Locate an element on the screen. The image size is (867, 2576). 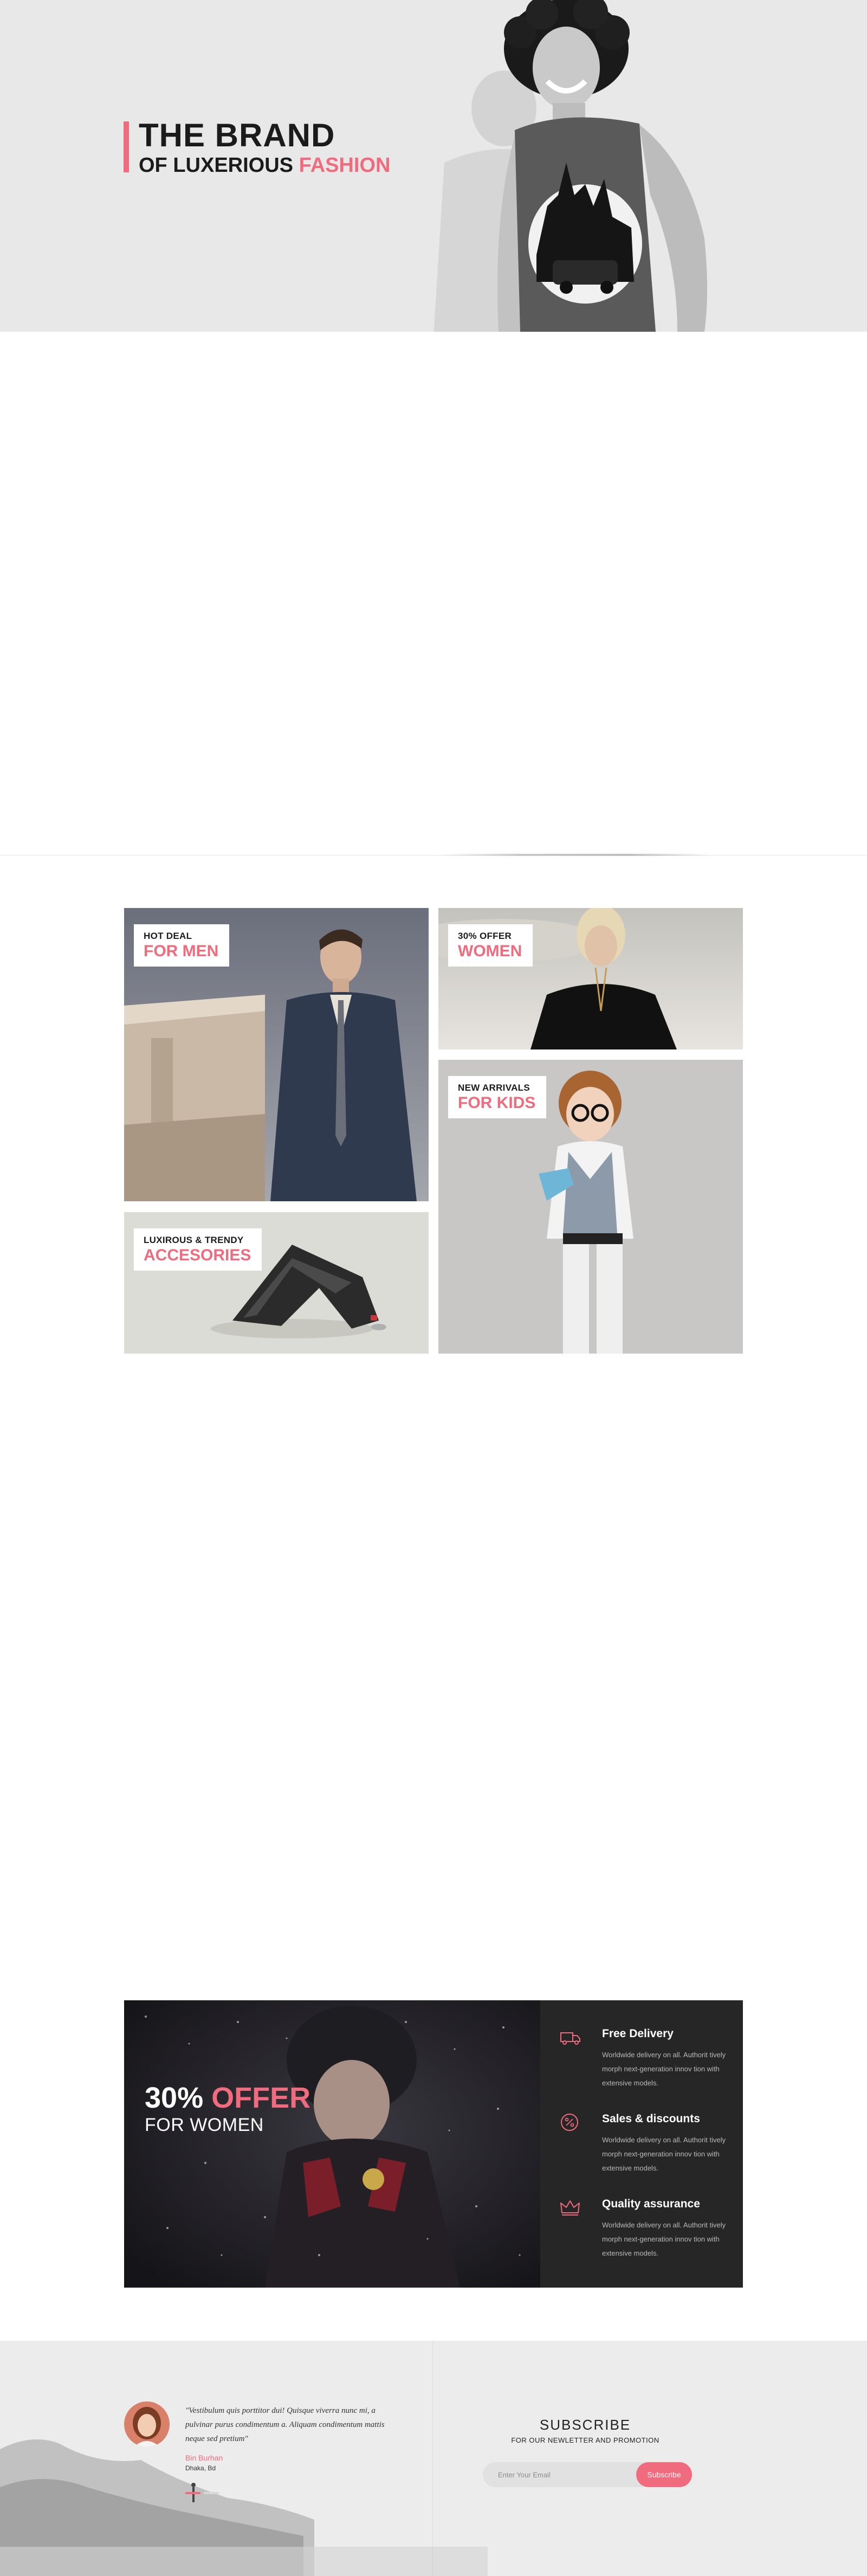
offer-text: 30% OFFER FOR WOMEN is located at coordinates (227, 2109).